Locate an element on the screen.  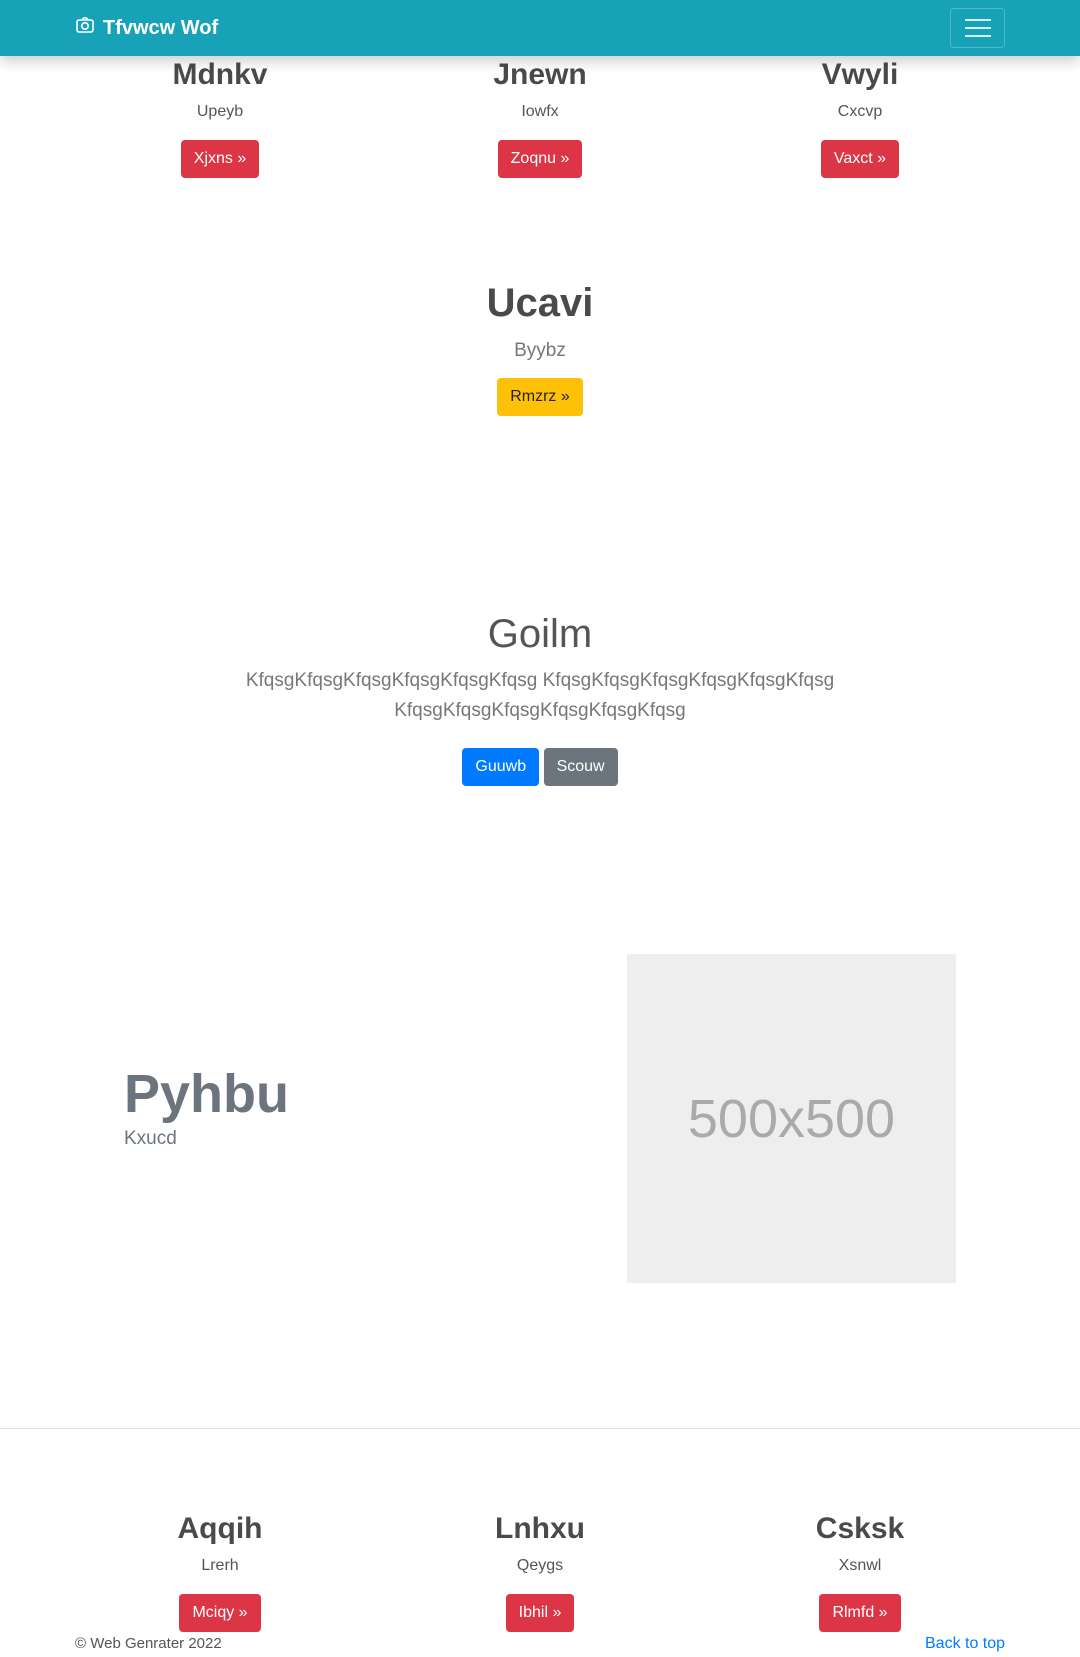
single-feature: Ucavi Byybz Rmzrz » is located at coordinates (540, 348).